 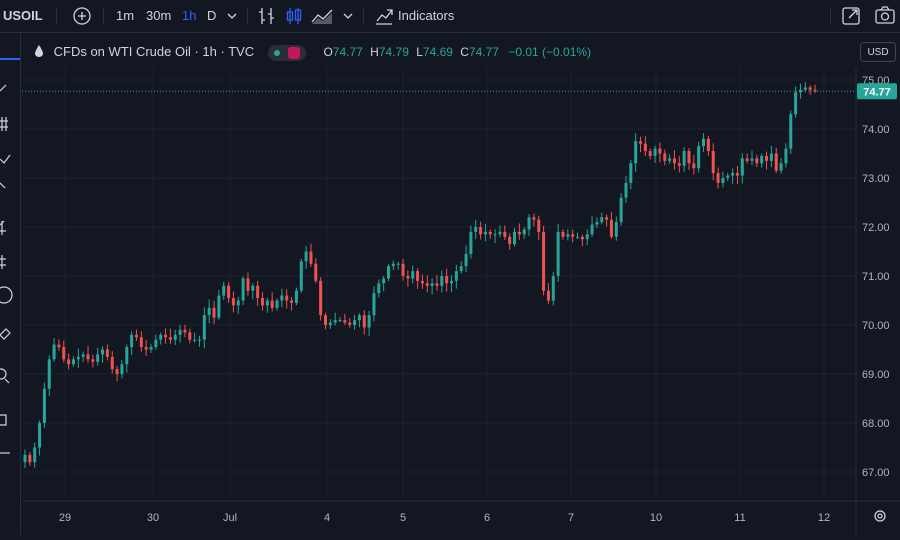 What do you see at coordinates (426, 16) in the screenshot?
I see `indicators-button: Indicators` at bounding box center [426, 16].